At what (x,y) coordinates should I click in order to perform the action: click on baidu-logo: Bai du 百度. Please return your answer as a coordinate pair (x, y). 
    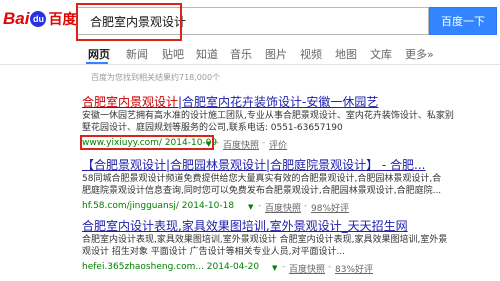
    Looking at the image, I should click on (39, 19).